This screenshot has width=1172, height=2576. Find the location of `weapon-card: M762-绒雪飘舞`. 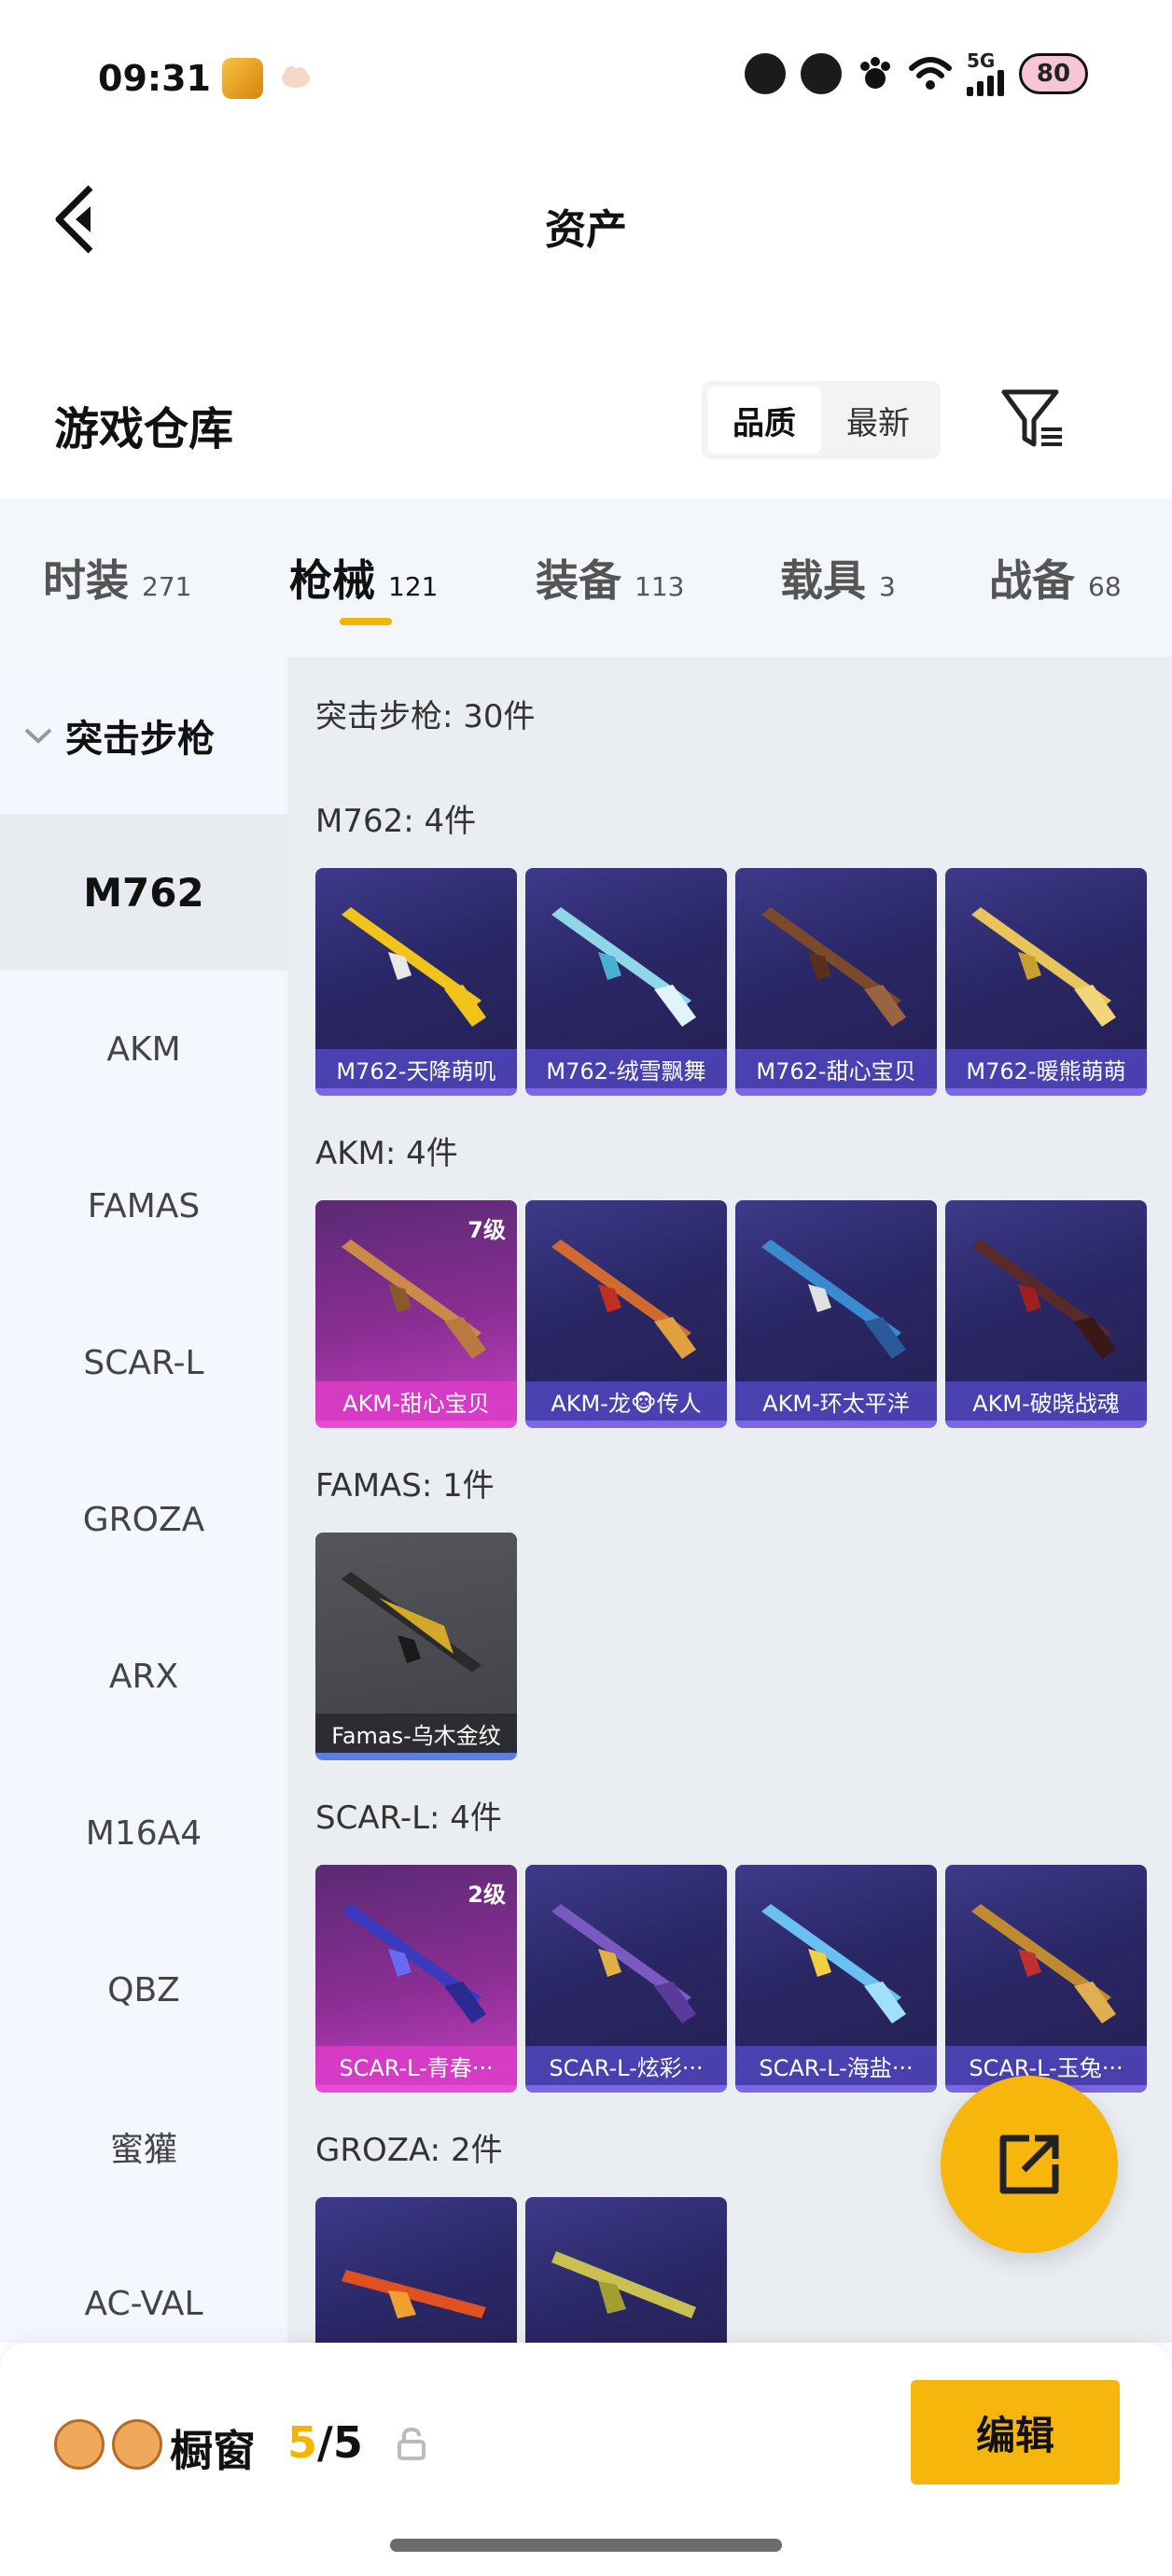

weapon-card: M762-绒雪飘舞 is located at coordinates (626, 982).